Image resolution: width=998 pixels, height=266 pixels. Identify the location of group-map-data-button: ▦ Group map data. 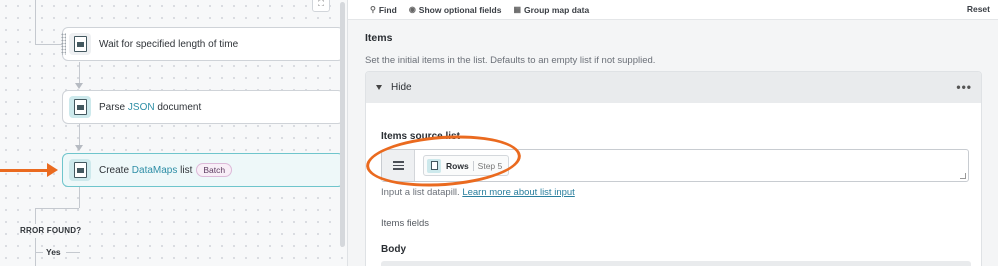
(551, 10).